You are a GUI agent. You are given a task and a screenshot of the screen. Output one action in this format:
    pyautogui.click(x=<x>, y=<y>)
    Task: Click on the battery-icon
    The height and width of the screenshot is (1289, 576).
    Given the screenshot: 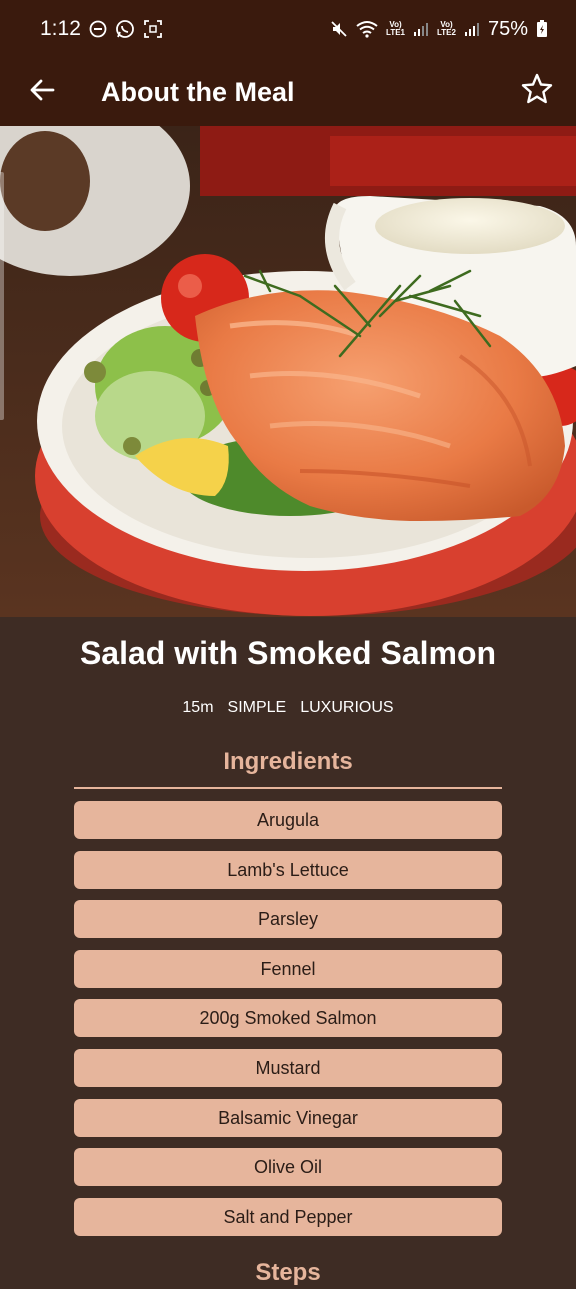 What is the action you would take?
    pyautogui.click(x=542, y=29)
    